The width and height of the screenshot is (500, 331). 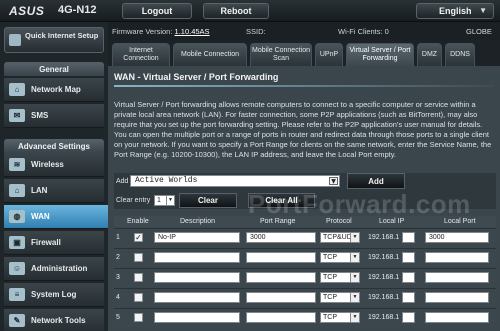 I want to click on sidebar-item-label: System Log, so click(x=54, y=294).